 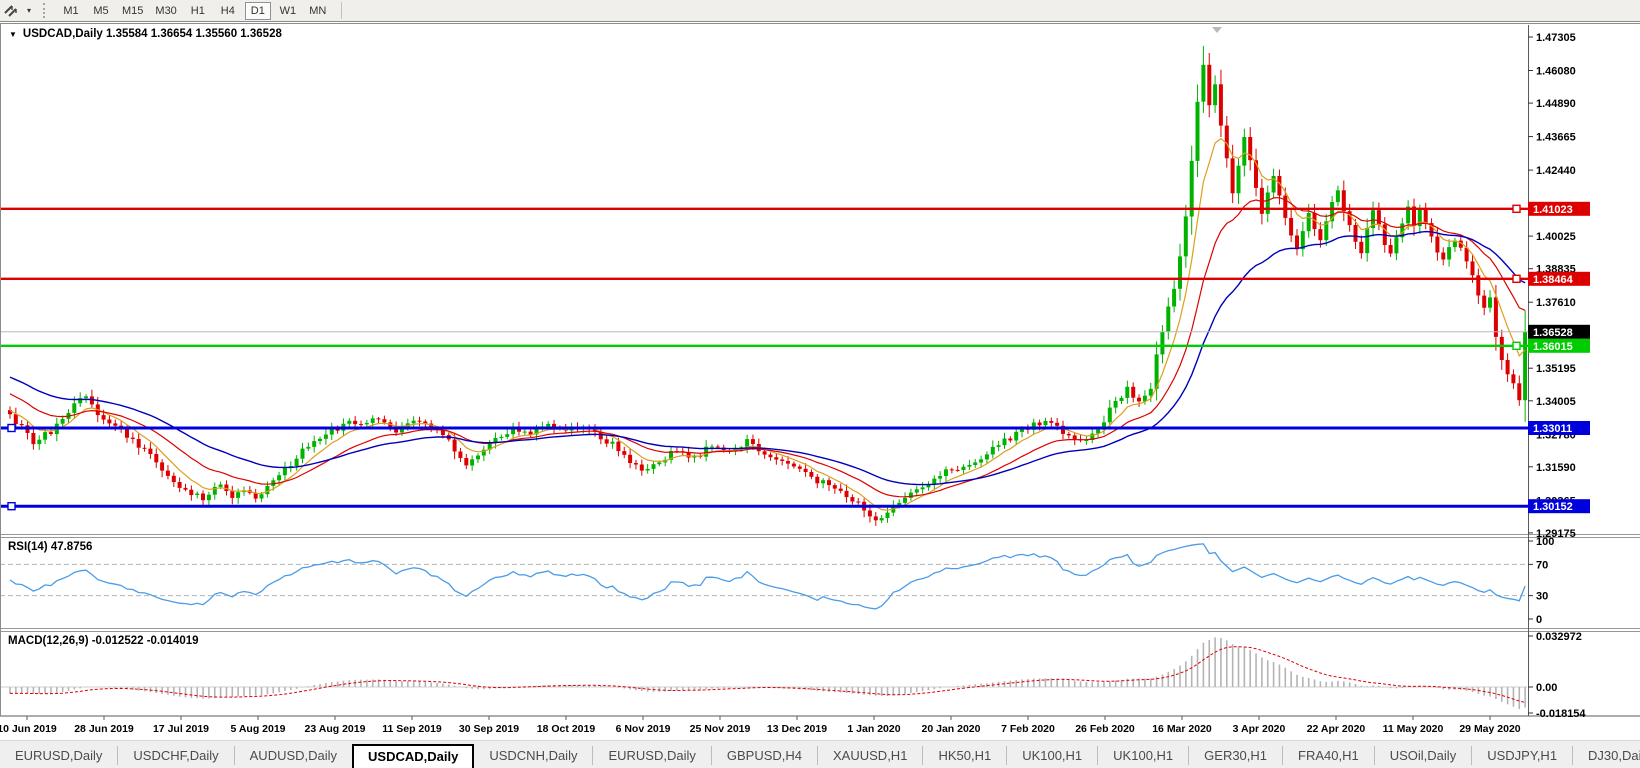 What do you see at coordinates (1105, 729) in the screenshot?
I see `date-label-26-feb-2020: 26 Feb 2020` at bounding box center [1105, 729].